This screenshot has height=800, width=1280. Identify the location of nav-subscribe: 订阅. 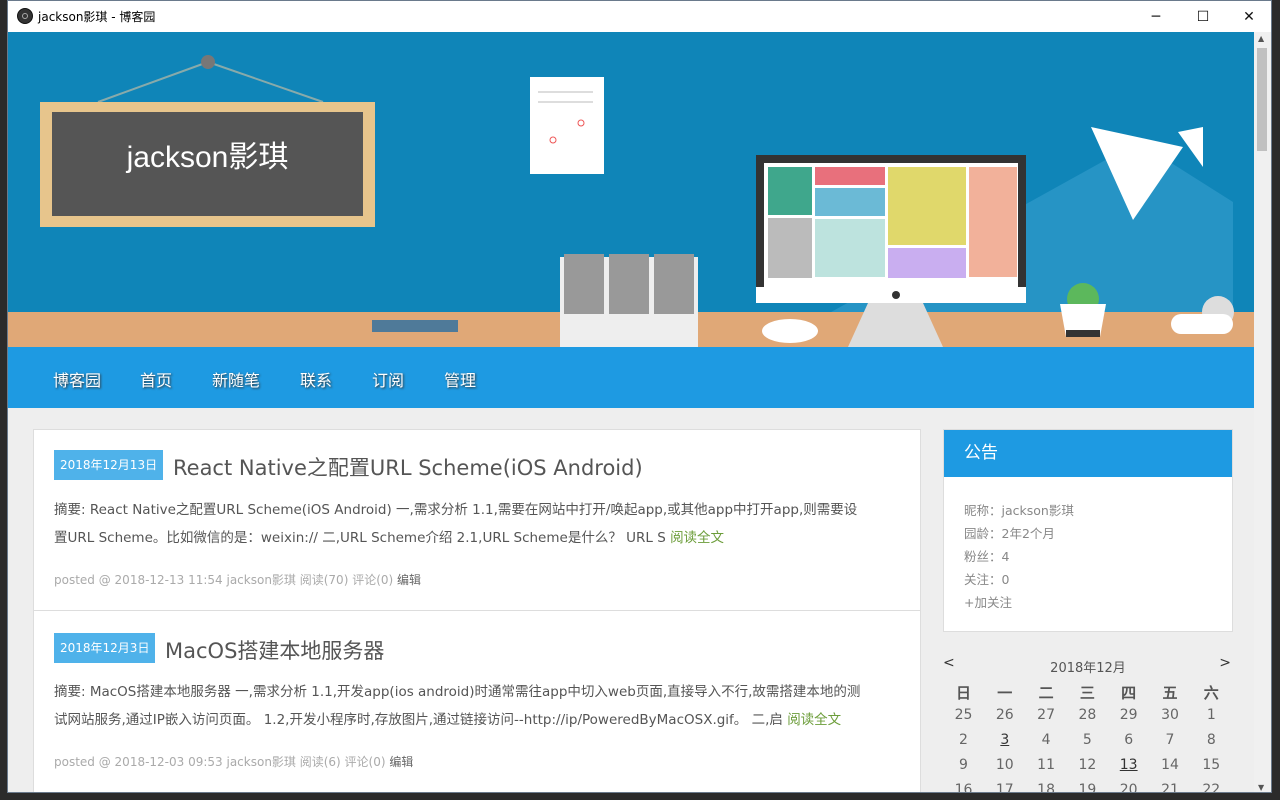
(388, 379).